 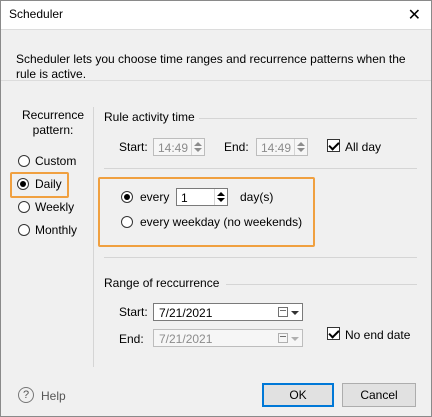 What do you see at coordinates (93, 237) in the screenshot?
I see `vertical-divider` at bounding box center [93, 237].